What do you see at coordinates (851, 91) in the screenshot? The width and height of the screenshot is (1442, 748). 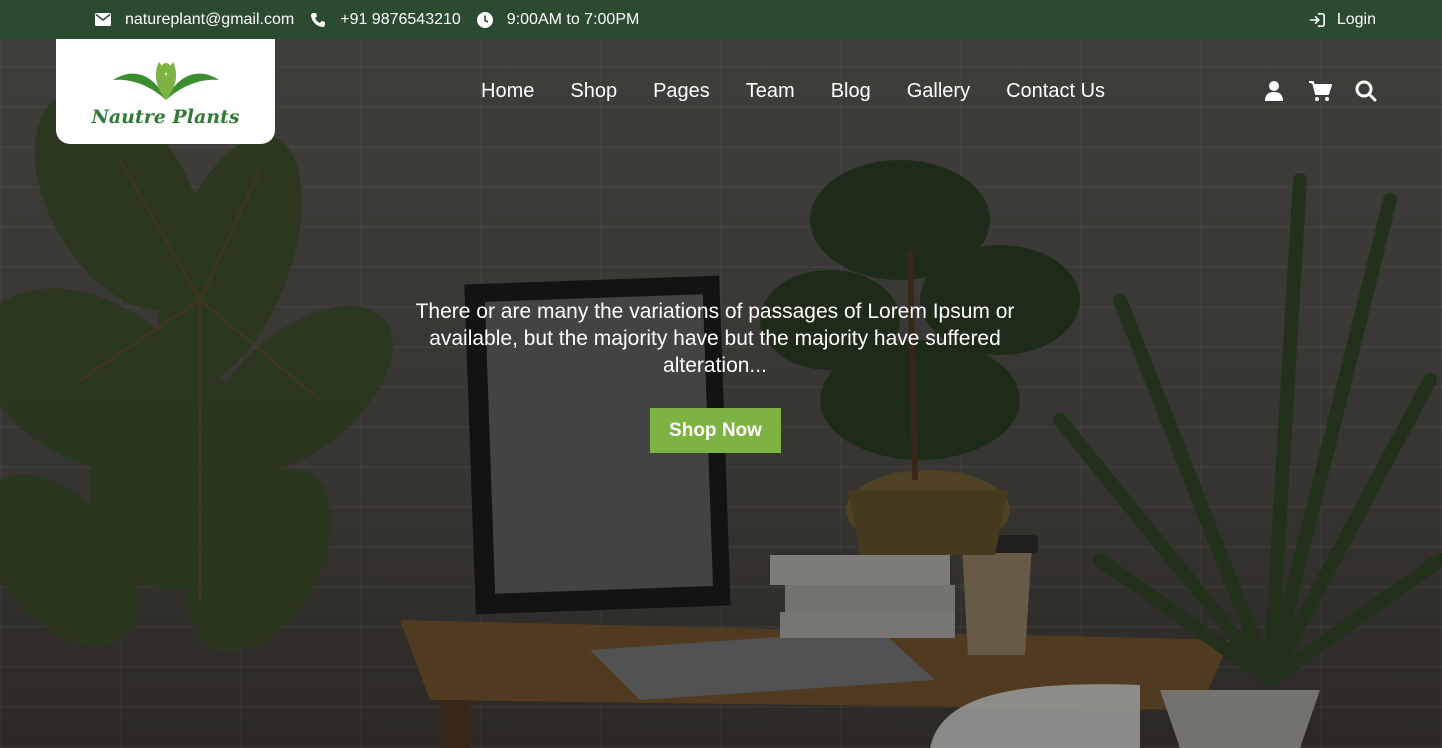 I see `nav-item-blog: Blog` at bounding box center [851, 91].